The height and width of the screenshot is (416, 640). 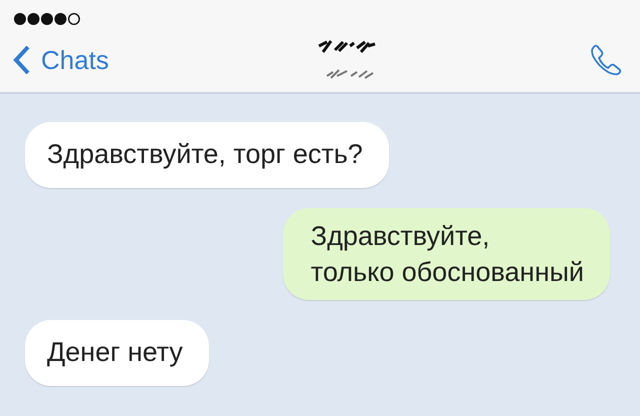 I want to click on back-label: Chats, so click(x=75, y=60).